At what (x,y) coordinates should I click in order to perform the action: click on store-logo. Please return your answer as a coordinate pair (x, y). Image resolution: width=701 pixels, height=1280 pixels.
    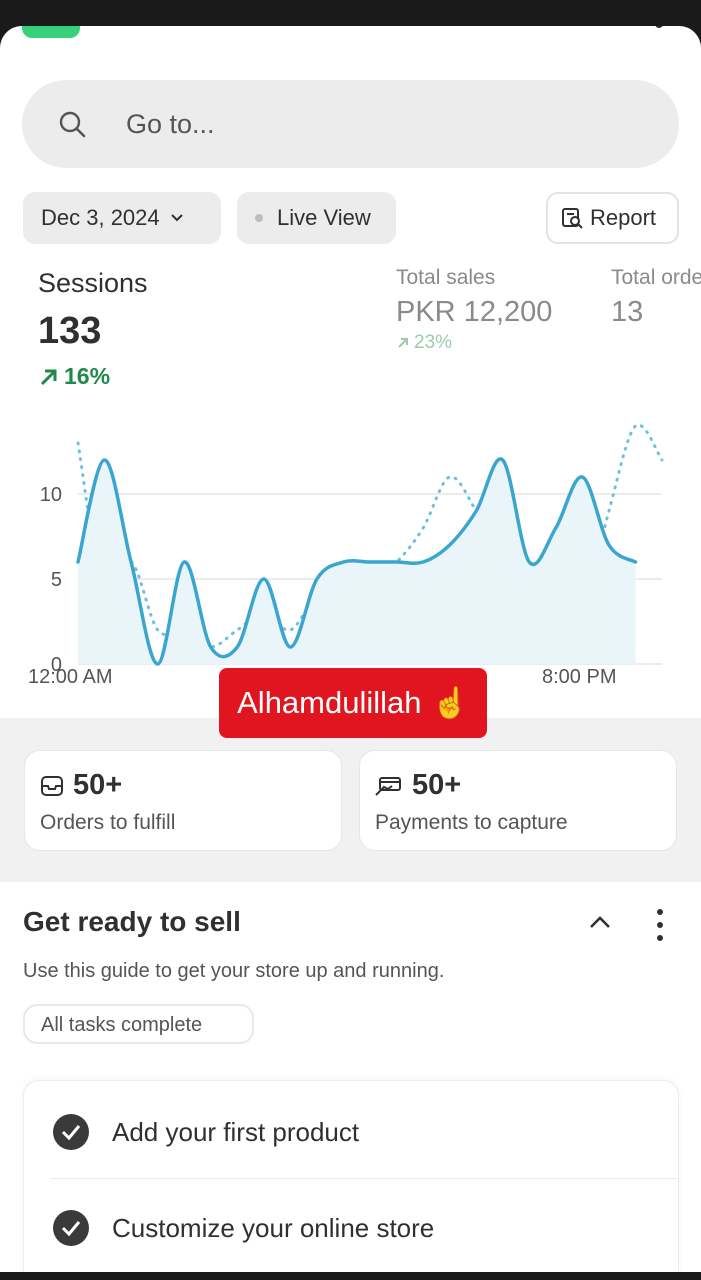
    Looking at the image, I should click on (51, 32).